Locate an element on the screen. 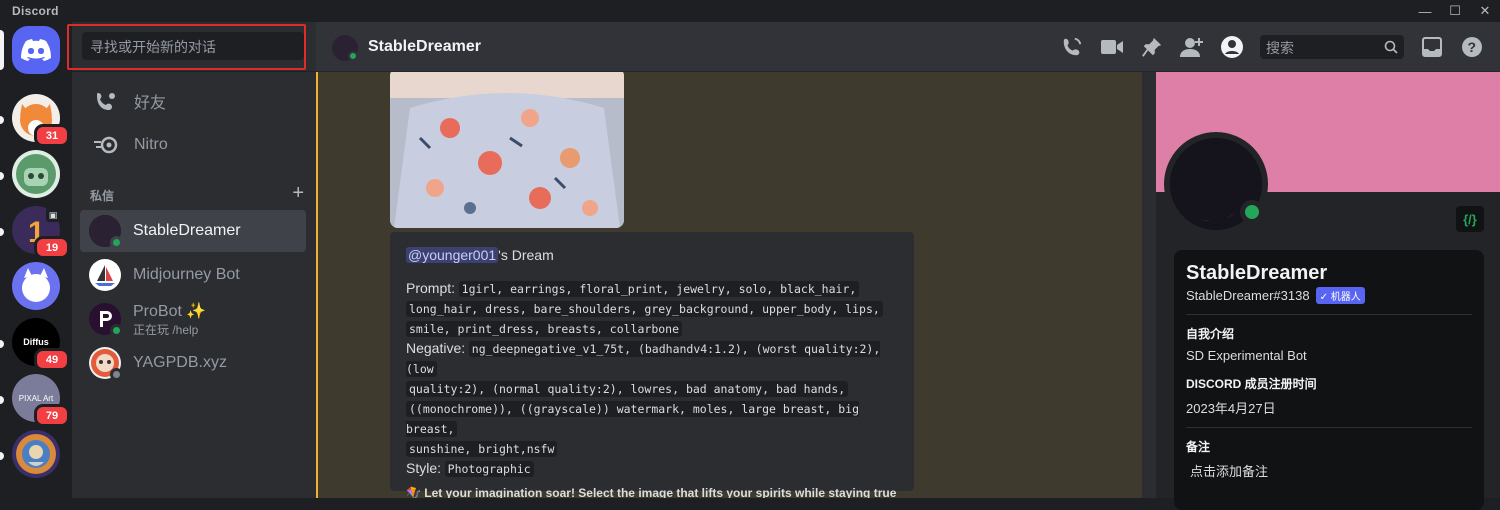  server-list: 31 1 ▣ 19 Diffus 49 PIXAL Art 79 is located at coordinates (36, 260).